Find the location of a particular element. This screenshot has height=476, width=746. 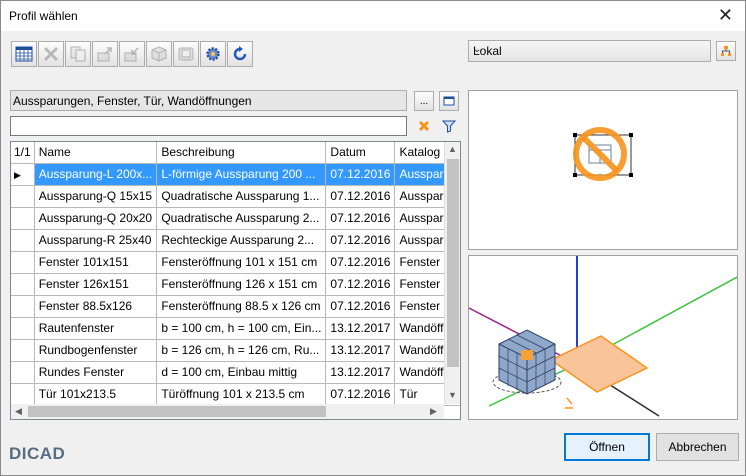

cell-name: Fenster 126x151 is located at coordinates (96, 284).